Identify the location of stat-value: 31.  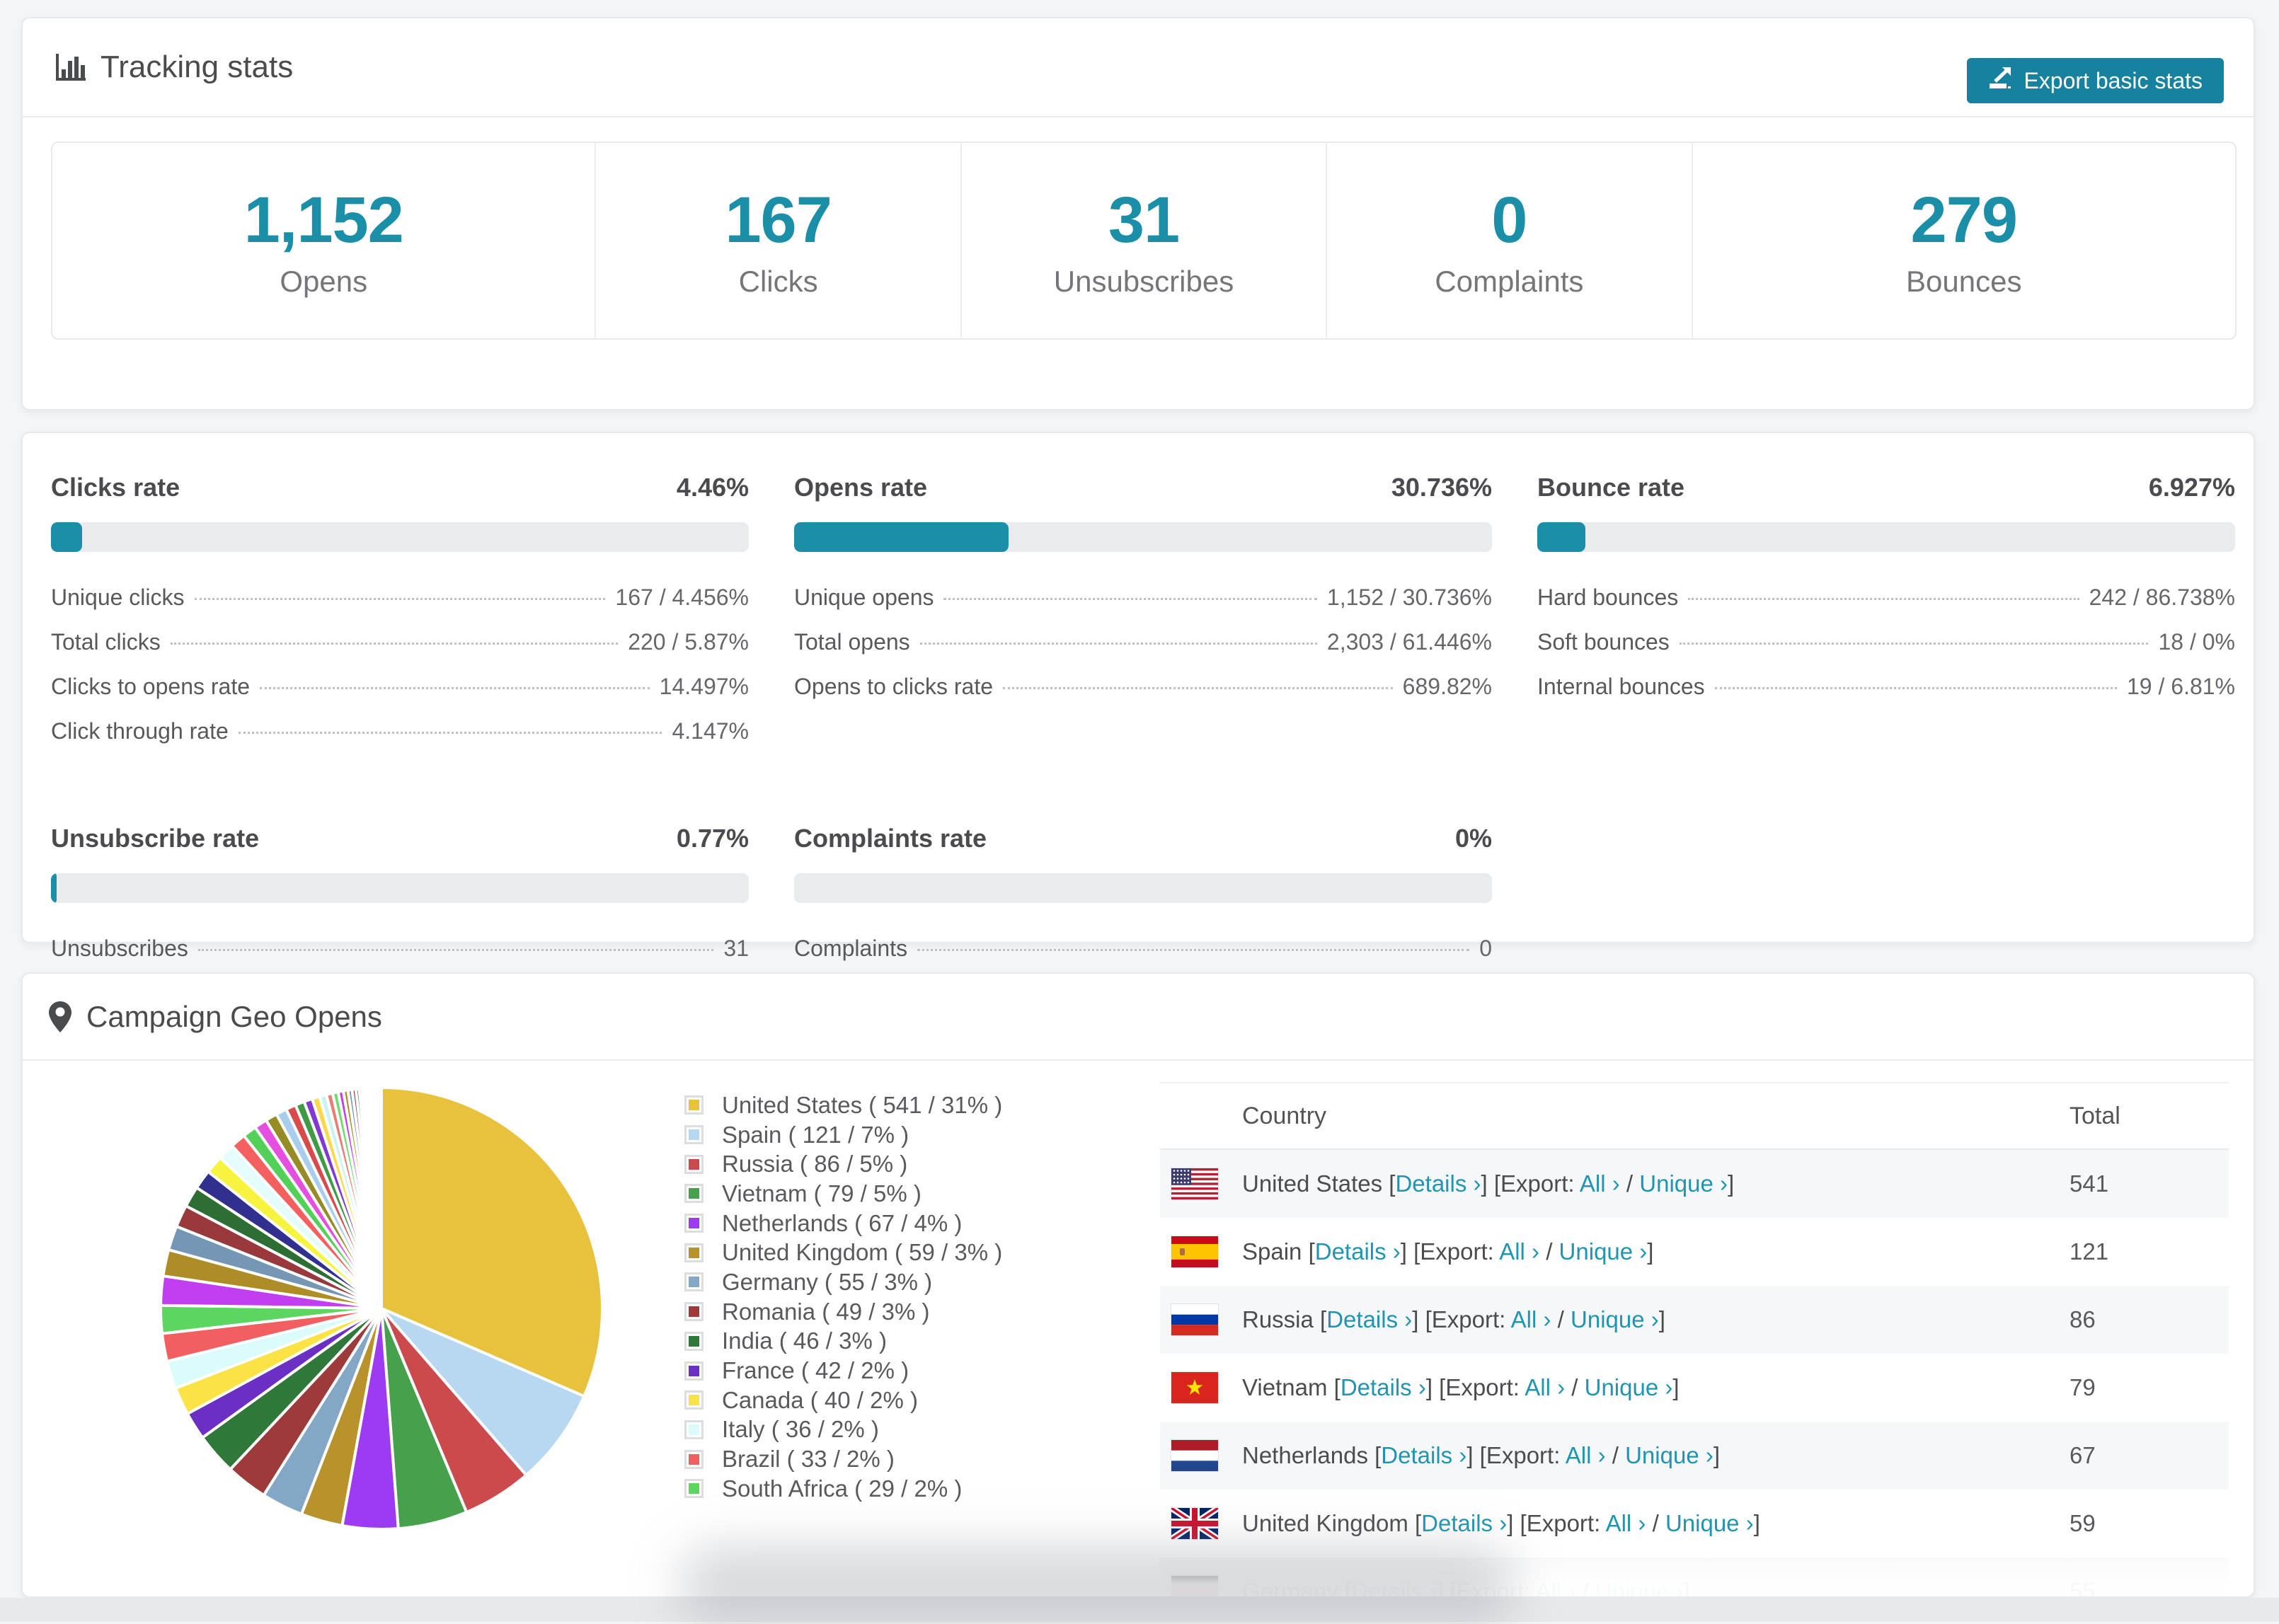
(1144, 219).